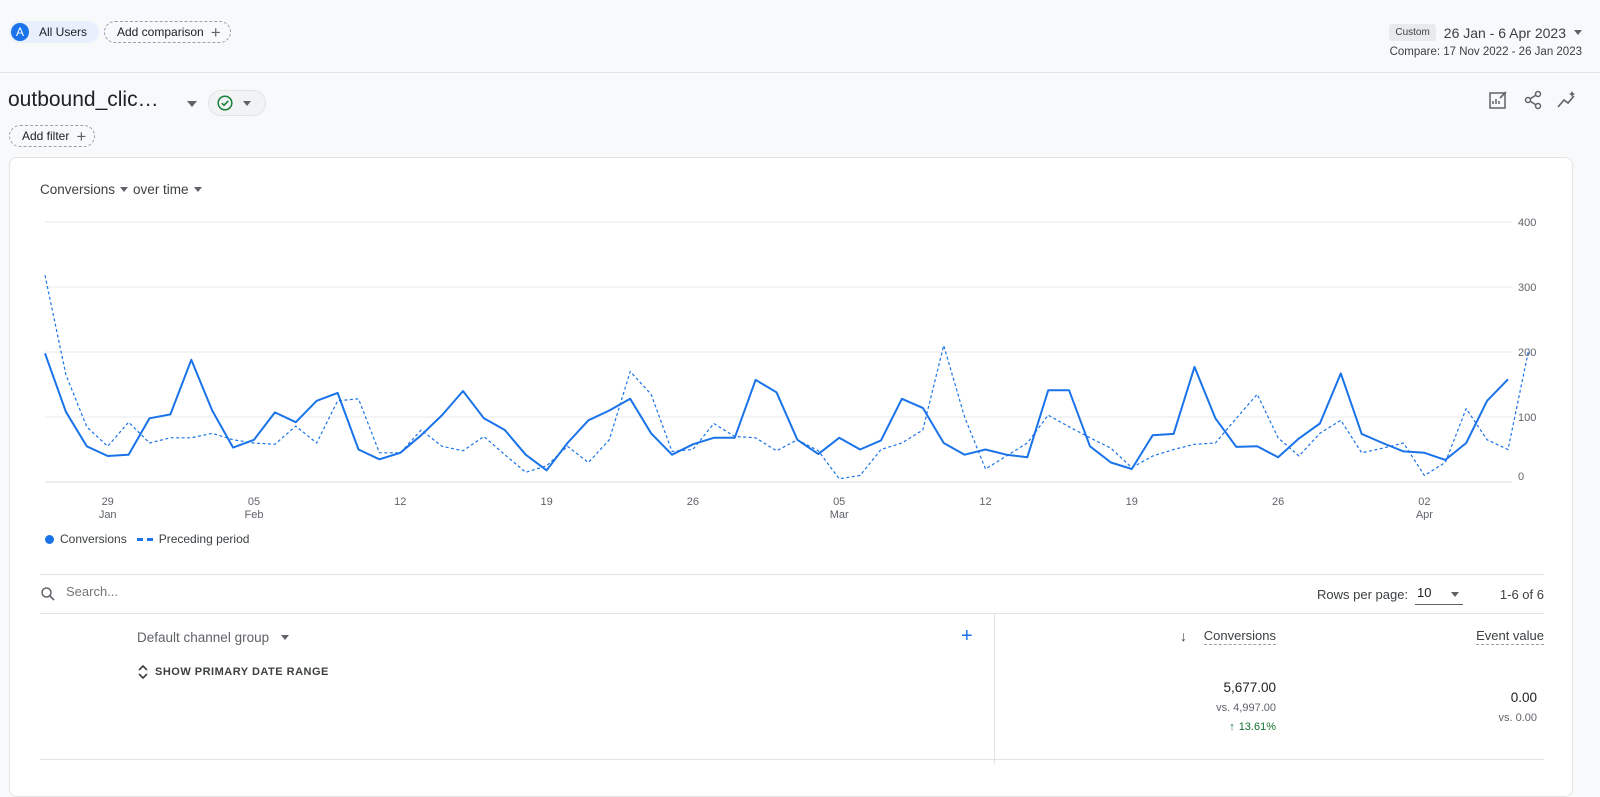  Describe the element at coordinates (1246, 708) in the screenshot. I see `conversions-compare: vs. 4,997.00` at that location.